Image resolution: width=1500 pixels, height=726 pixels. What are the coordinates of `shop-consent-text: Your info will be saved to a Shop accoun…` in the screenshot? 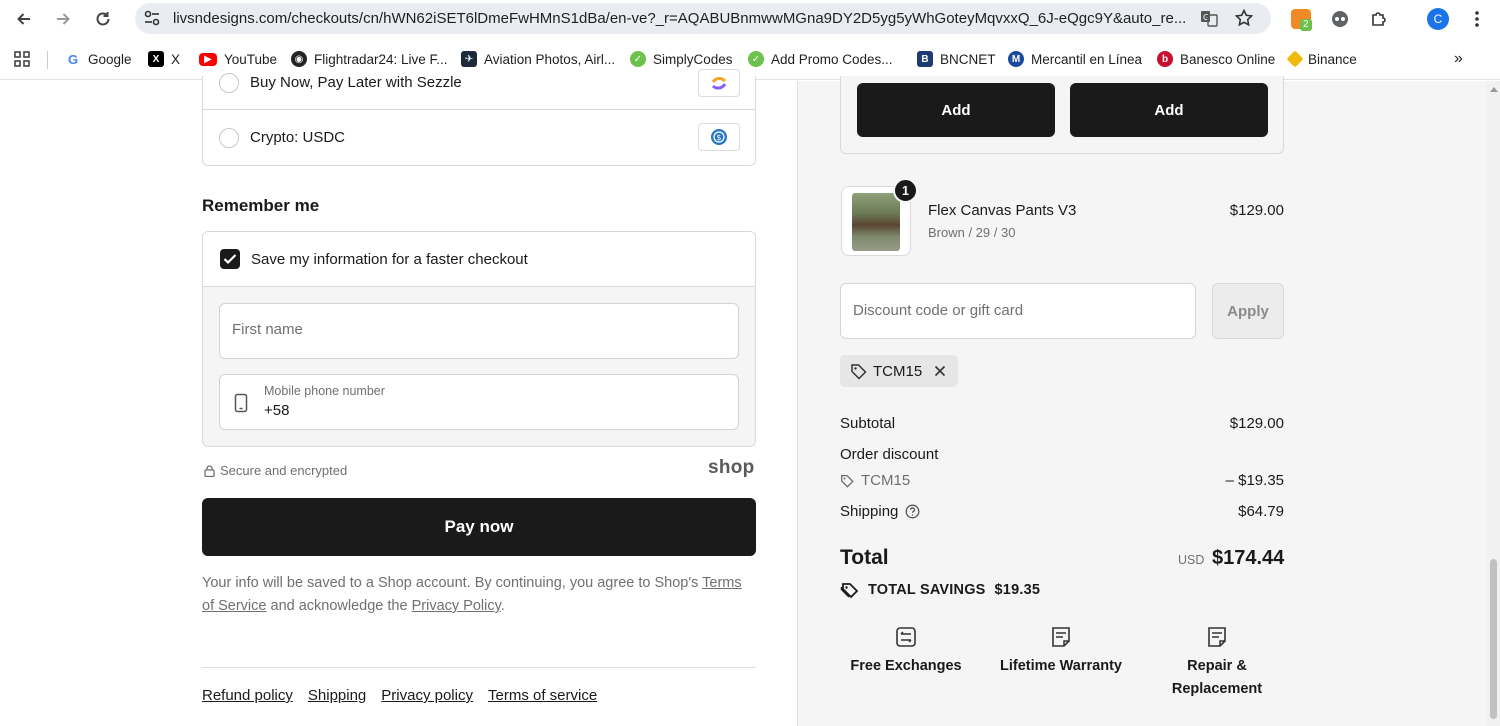 It's located at (472, 595).